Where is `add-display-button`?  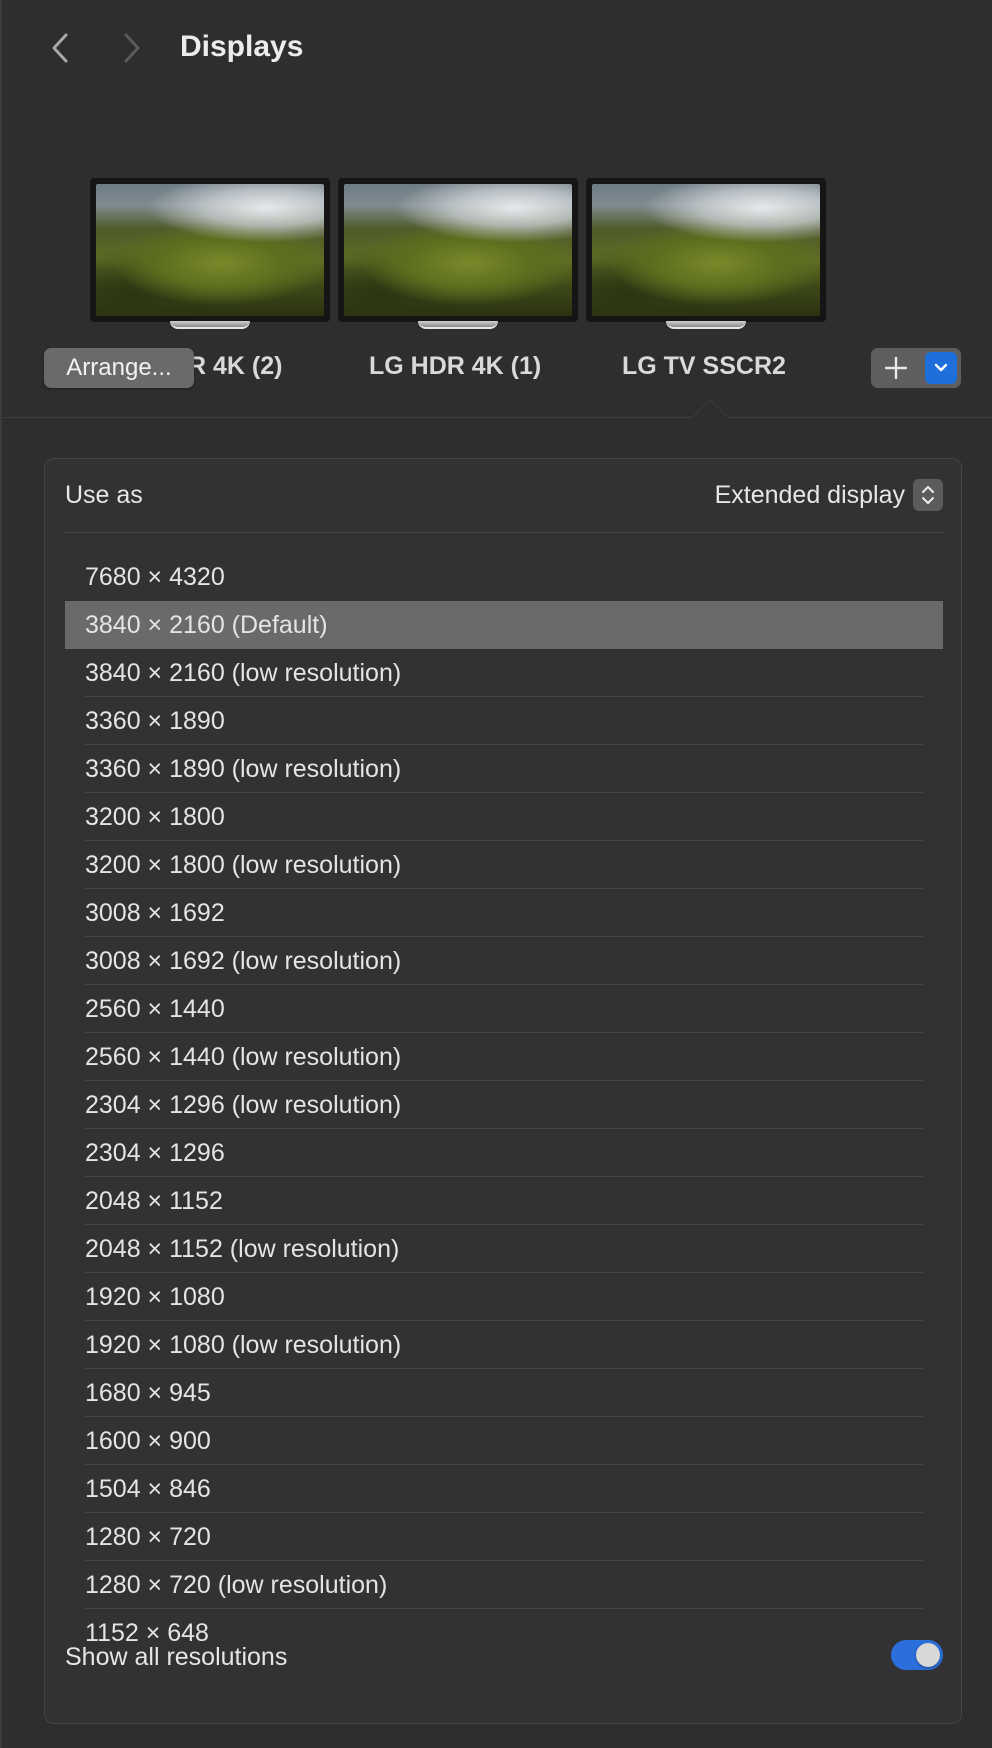
add-display-button is located at coordinates (896, 368).